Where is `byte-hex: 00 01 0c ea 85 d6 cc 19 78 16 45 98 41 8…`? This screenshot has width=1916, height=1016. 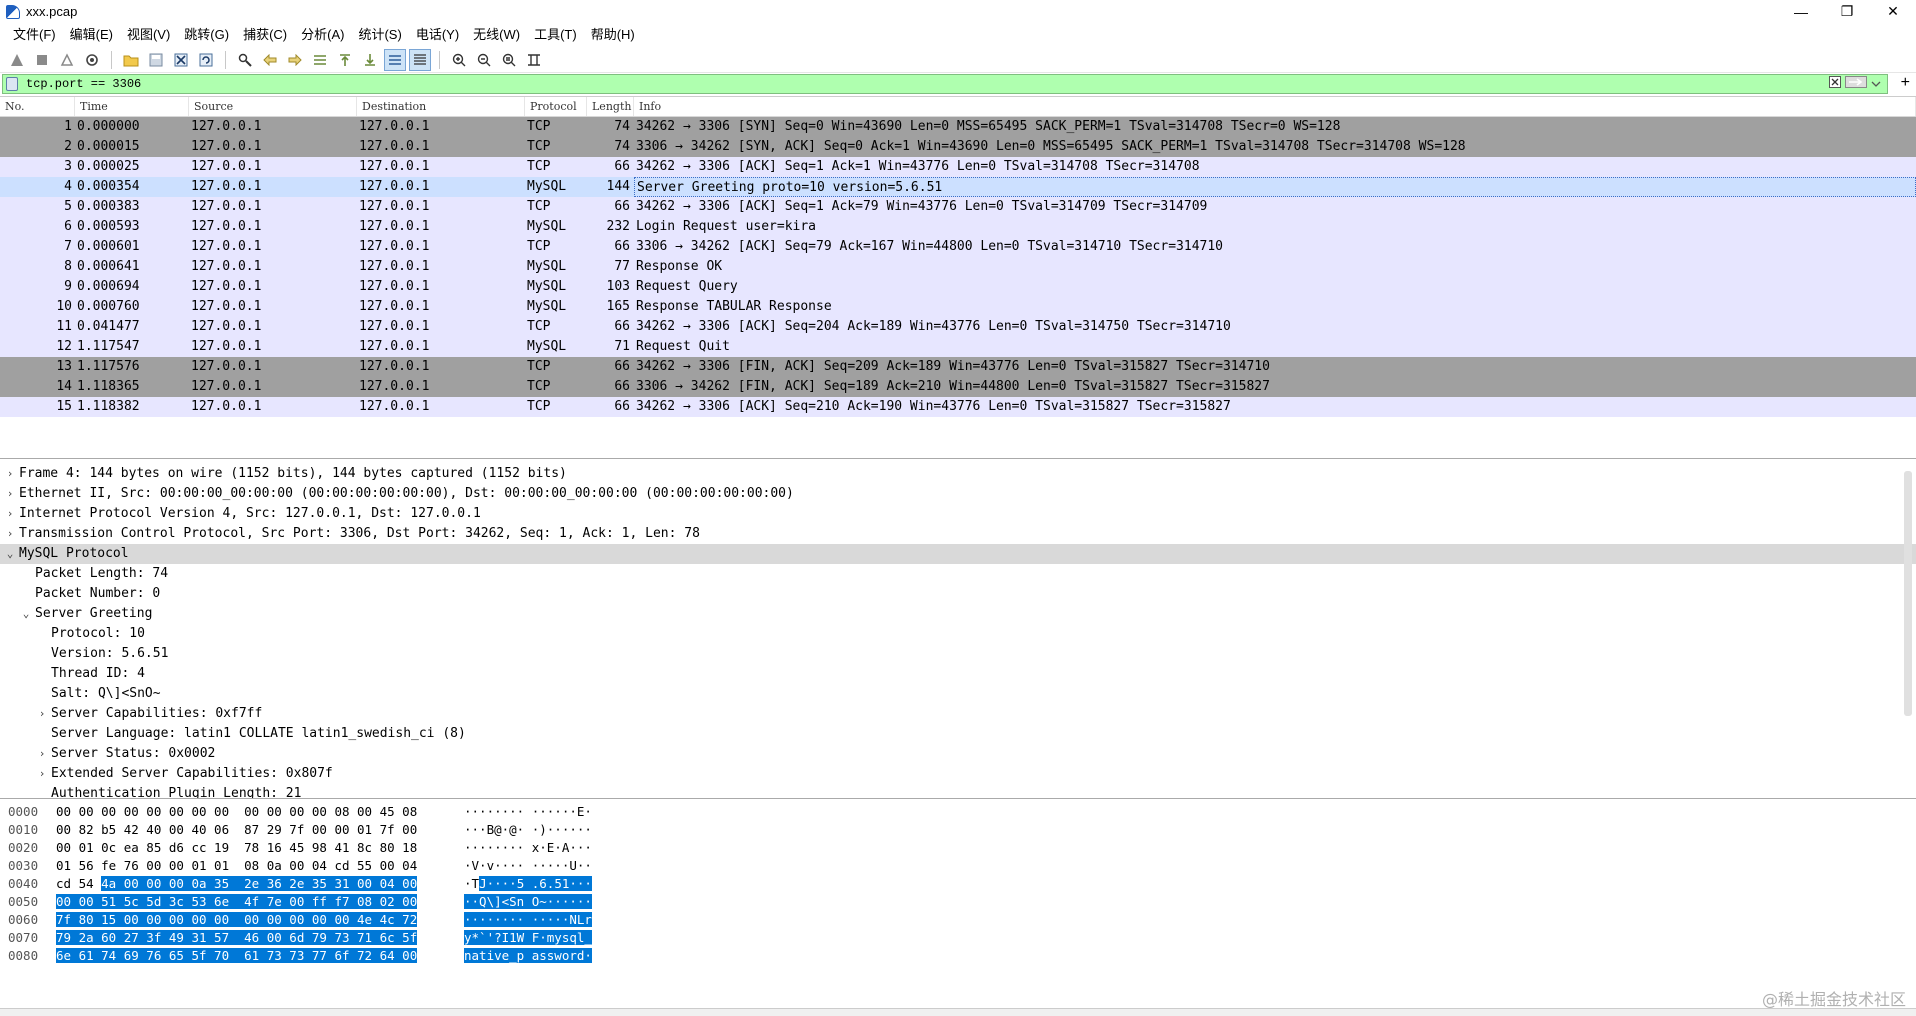 byte-hex: 00 01 0c ea 85 d6 cc 19 78 16 45 98 41 8… is located at coordinates (249, 848).